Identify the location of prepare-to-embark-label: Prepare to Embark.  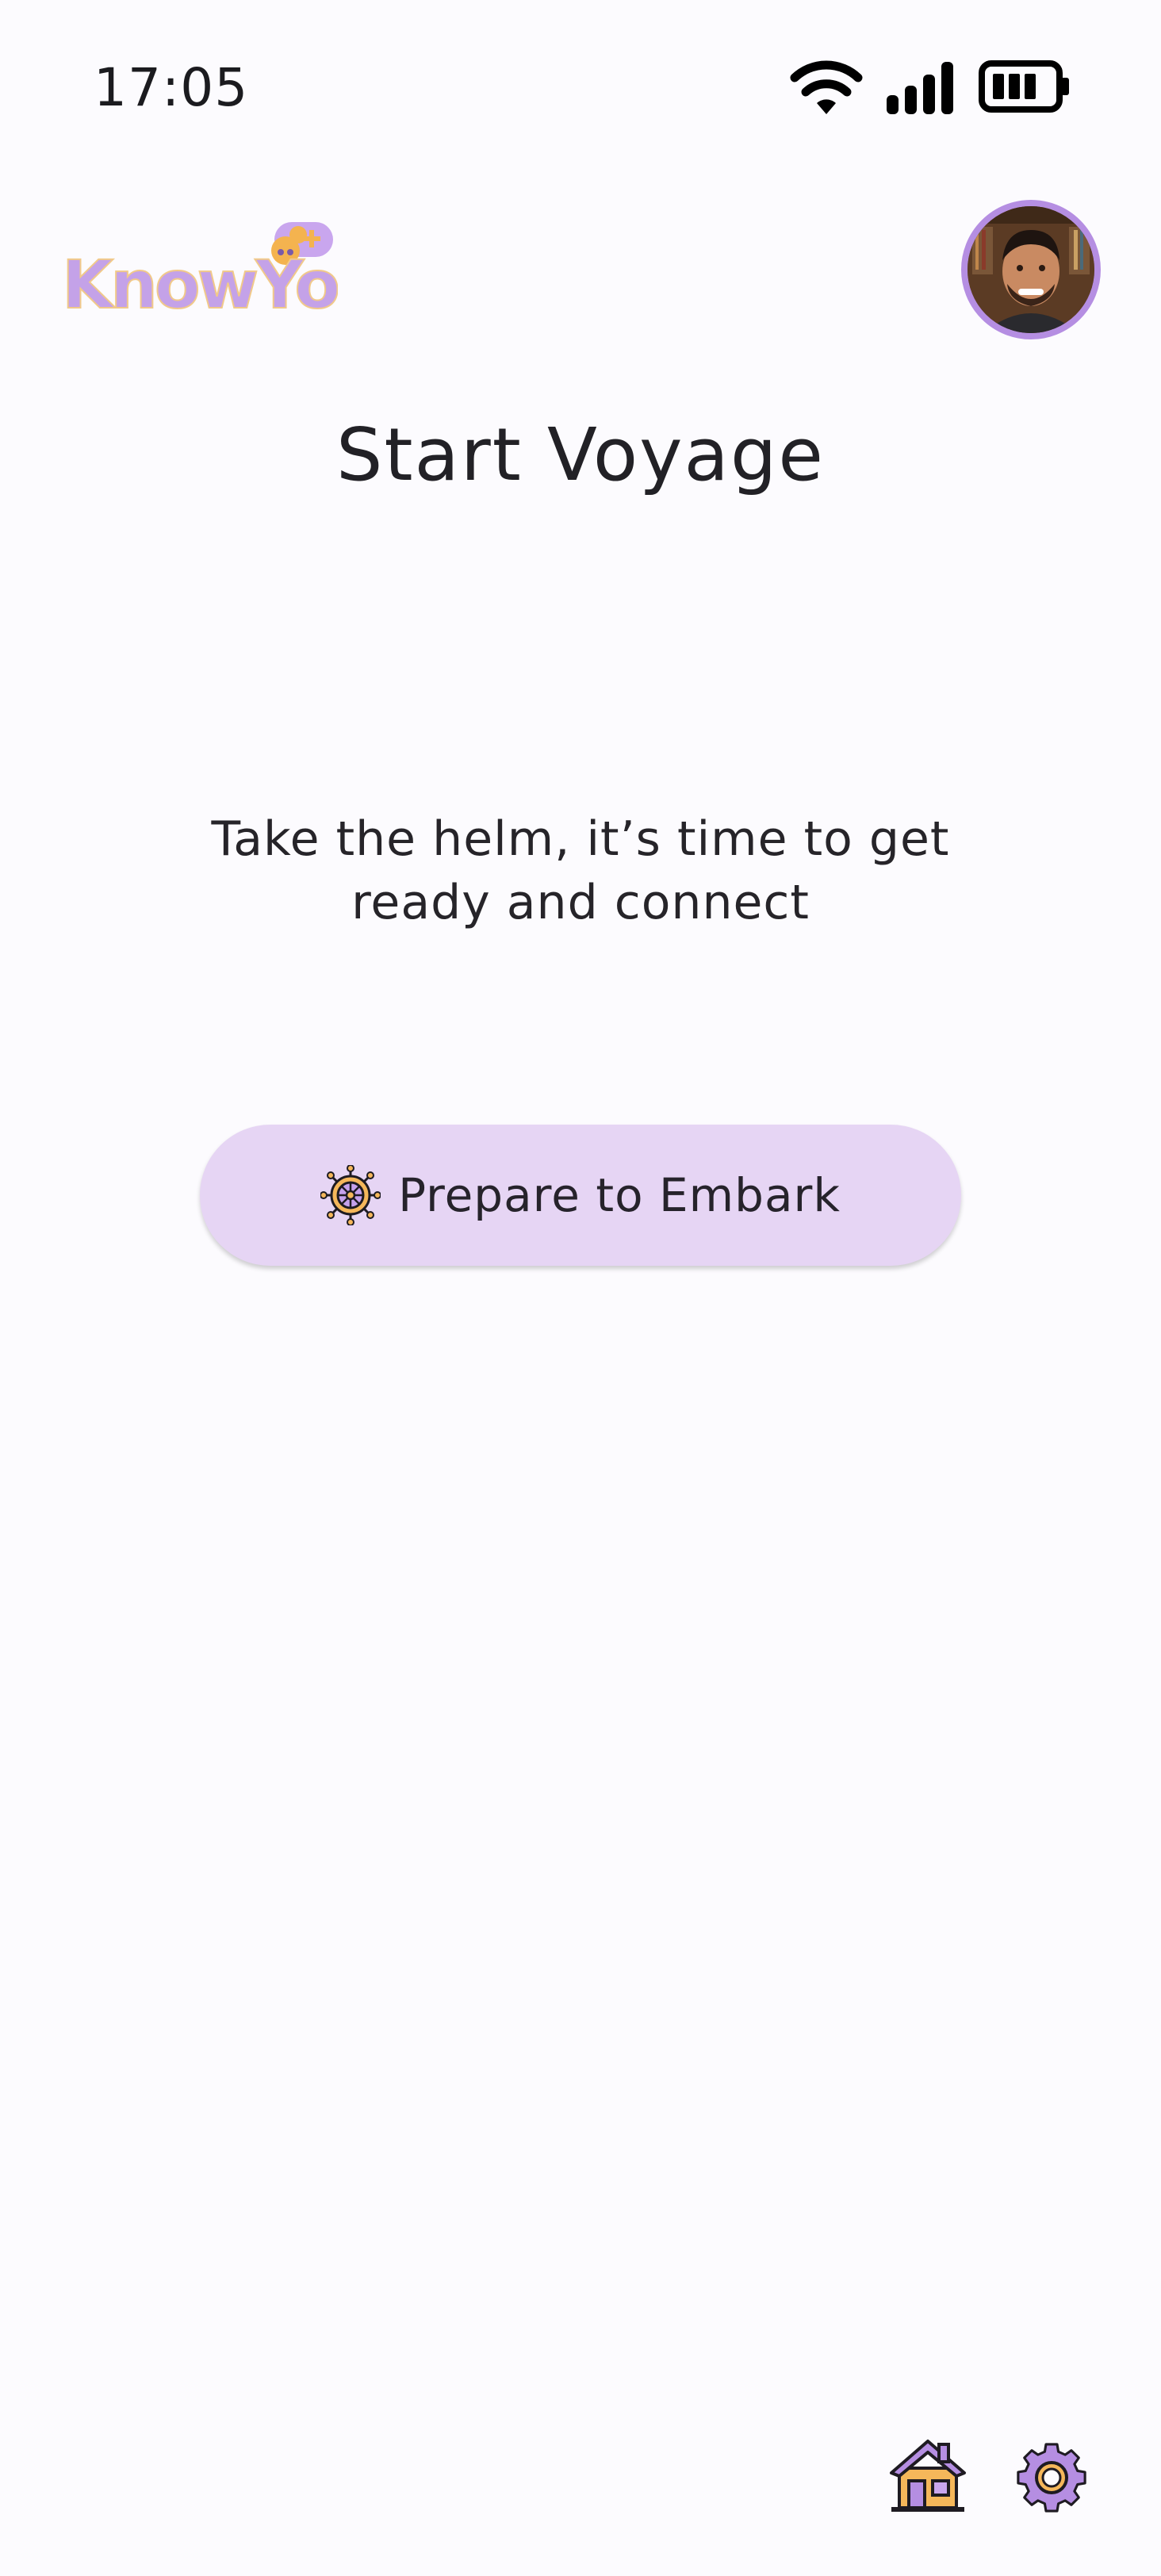
(619, 1195).